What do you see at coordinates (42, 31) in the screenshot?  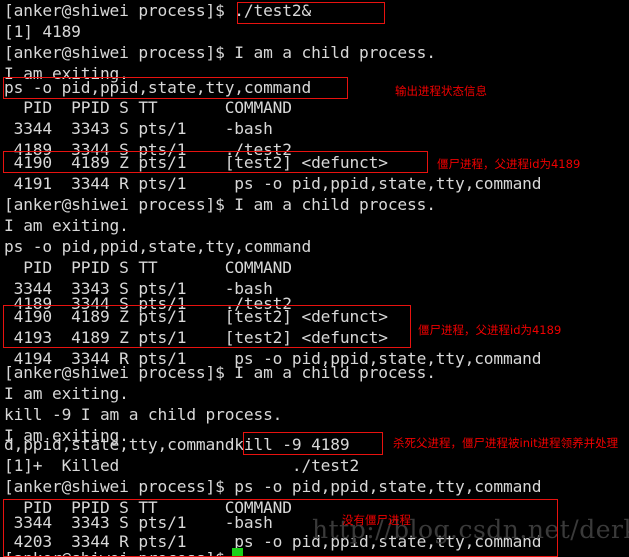 I see `terminal-line: [1] 4189` at bounding box center [42, 31].